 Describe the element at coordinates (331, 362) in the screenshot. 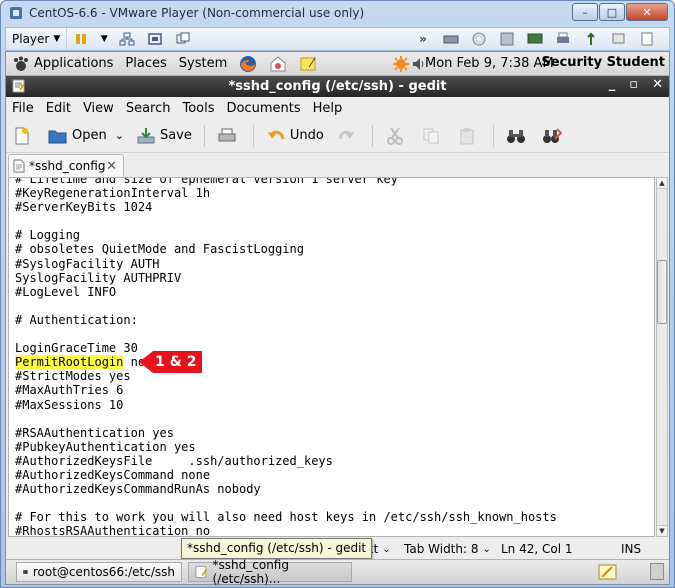

I see `permit-root-login-line: PermitRootLogin no` at that location.